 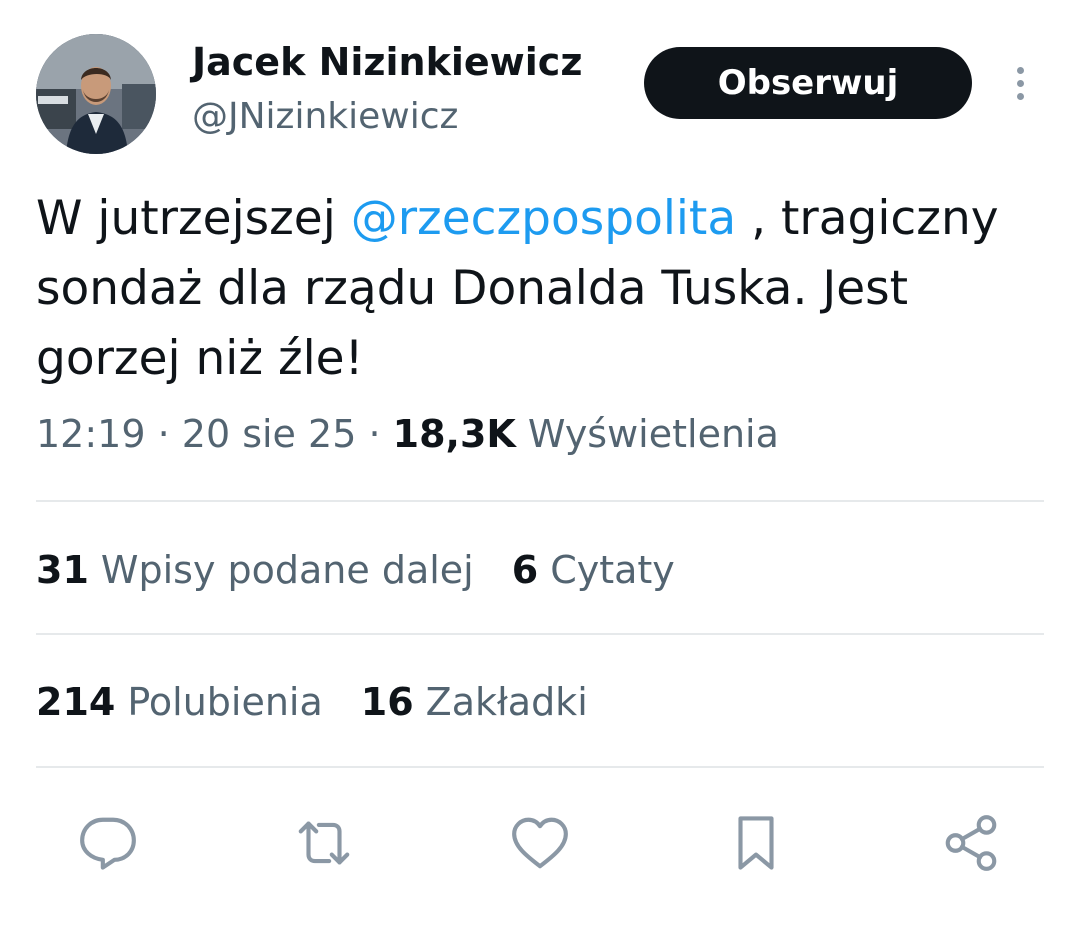 I want to click on reposts-stat: 31 Wpisy podane dalej, so click(x=255, y=570).